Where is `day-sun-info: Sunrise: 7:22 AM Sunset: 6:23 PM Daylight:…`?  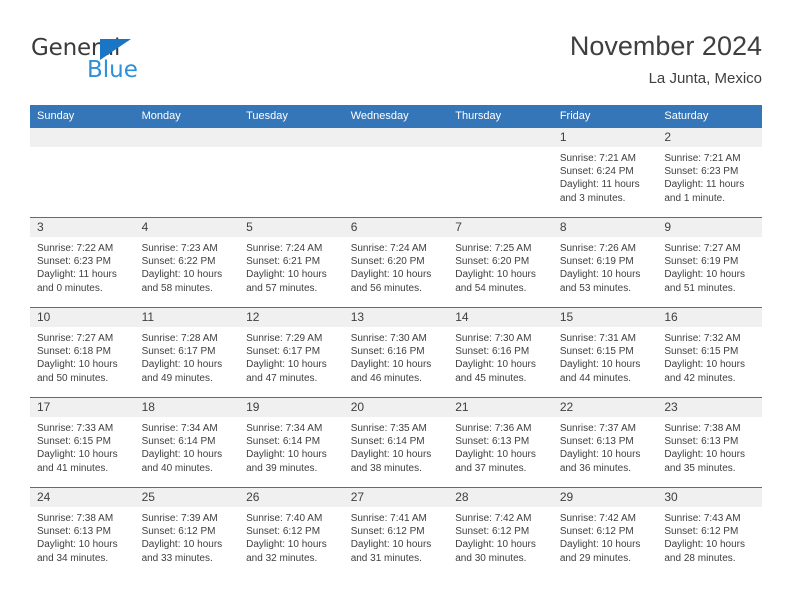 day-sun-info: Sunrise: 7:22 AM Sunset: 6:23 PM Daylight:… is located at coordinates (82, 266).